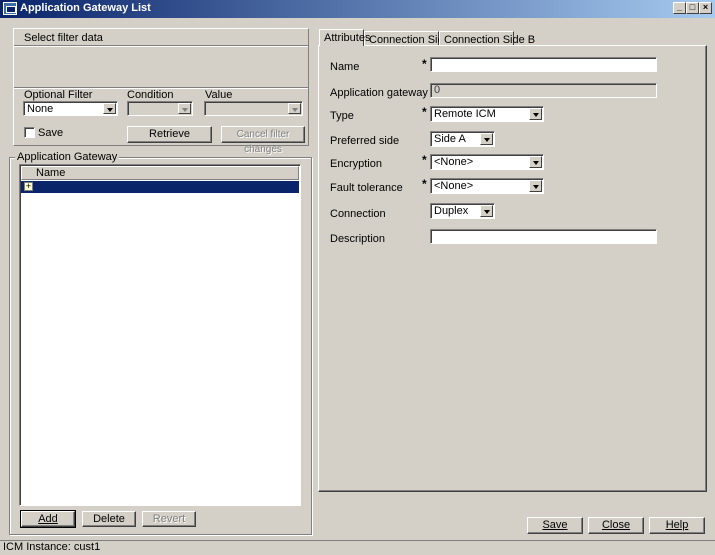 The width and height of the screenshot is (715, 555). I want to click on type-value: Remote ICM, so click(465, 114).